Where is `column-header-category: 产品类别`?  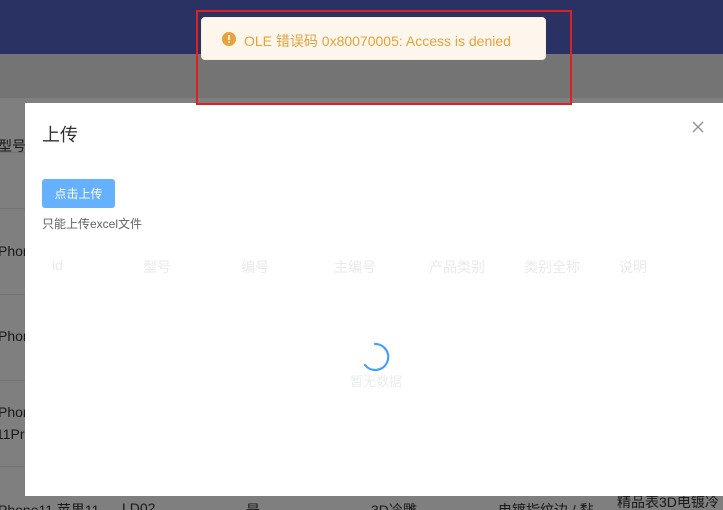 column-header-category: 产品类别 is located at coordinates (457, 267).